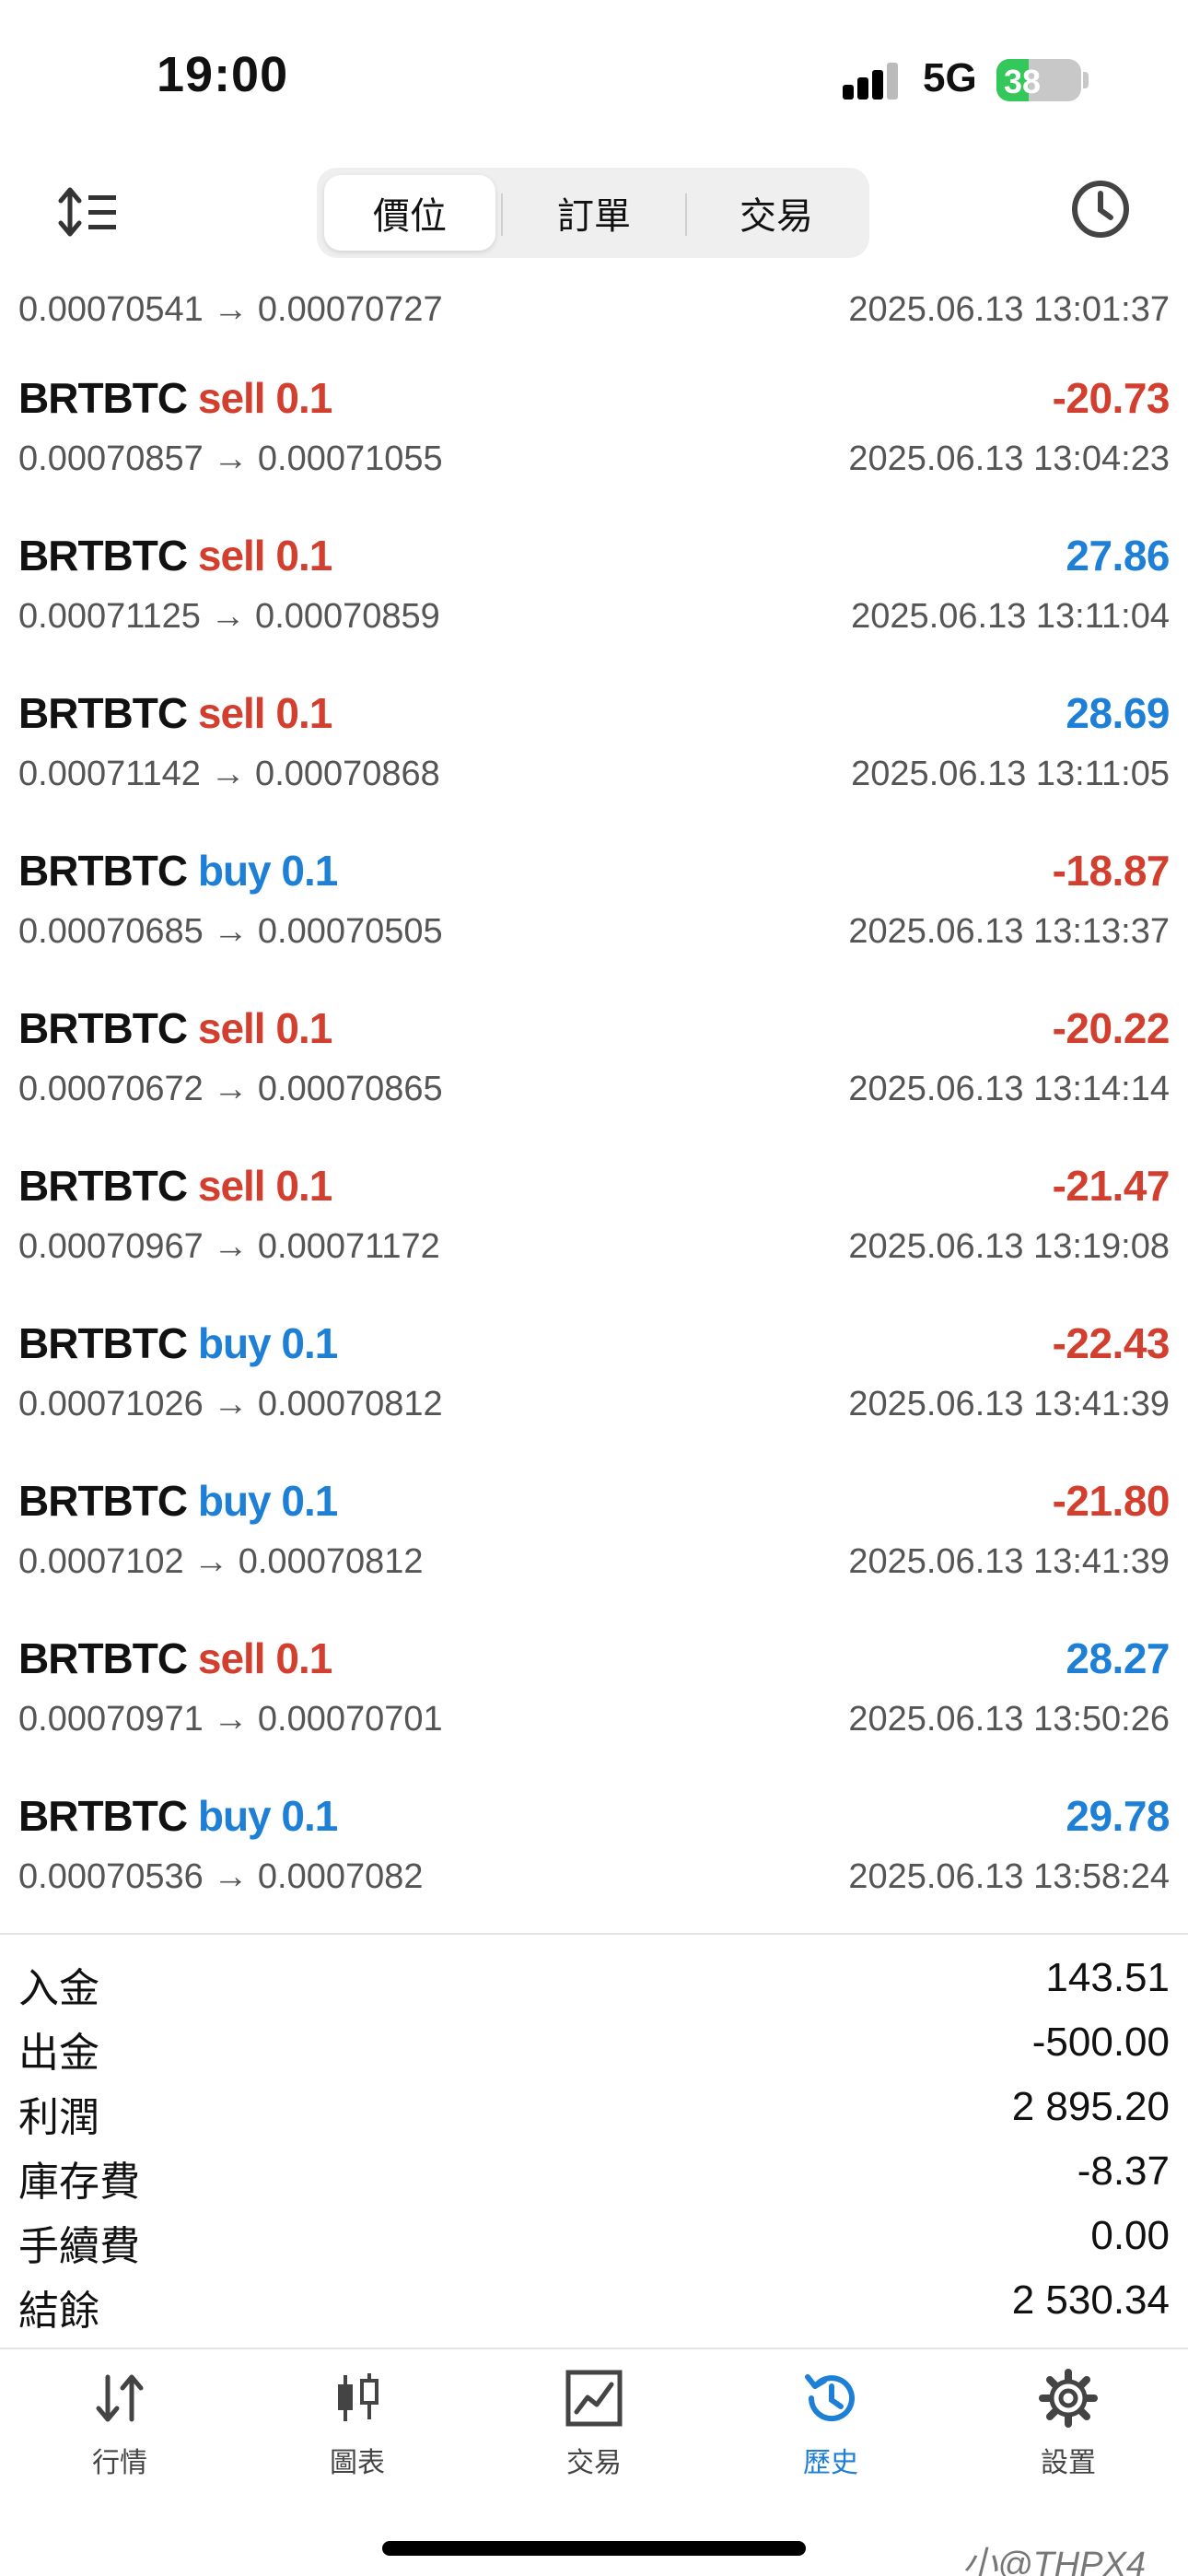 The width and height of the screenshot is (1188, 2576). Describe the element at coordinates (1010, 616) in the screenshot. I see `trade-time: 2025.06.13 13:11:04` at that location.